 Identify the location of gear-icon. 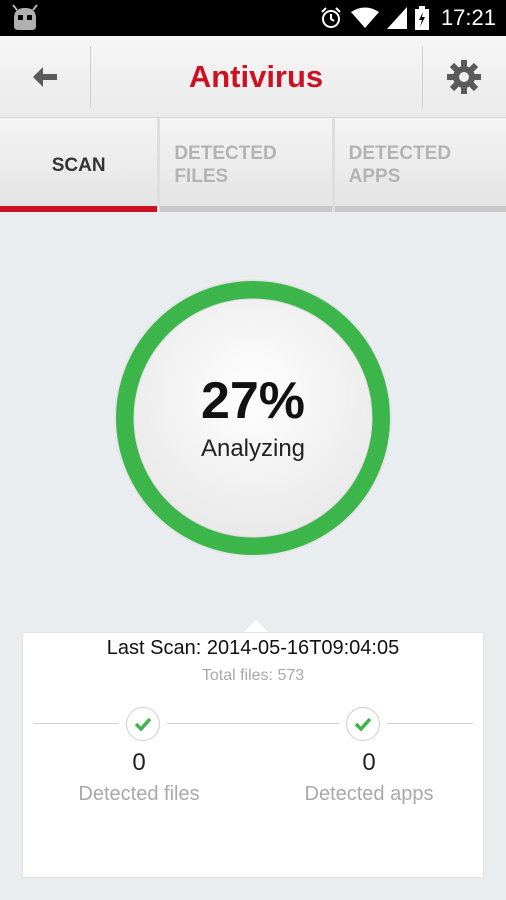
(464, 77).